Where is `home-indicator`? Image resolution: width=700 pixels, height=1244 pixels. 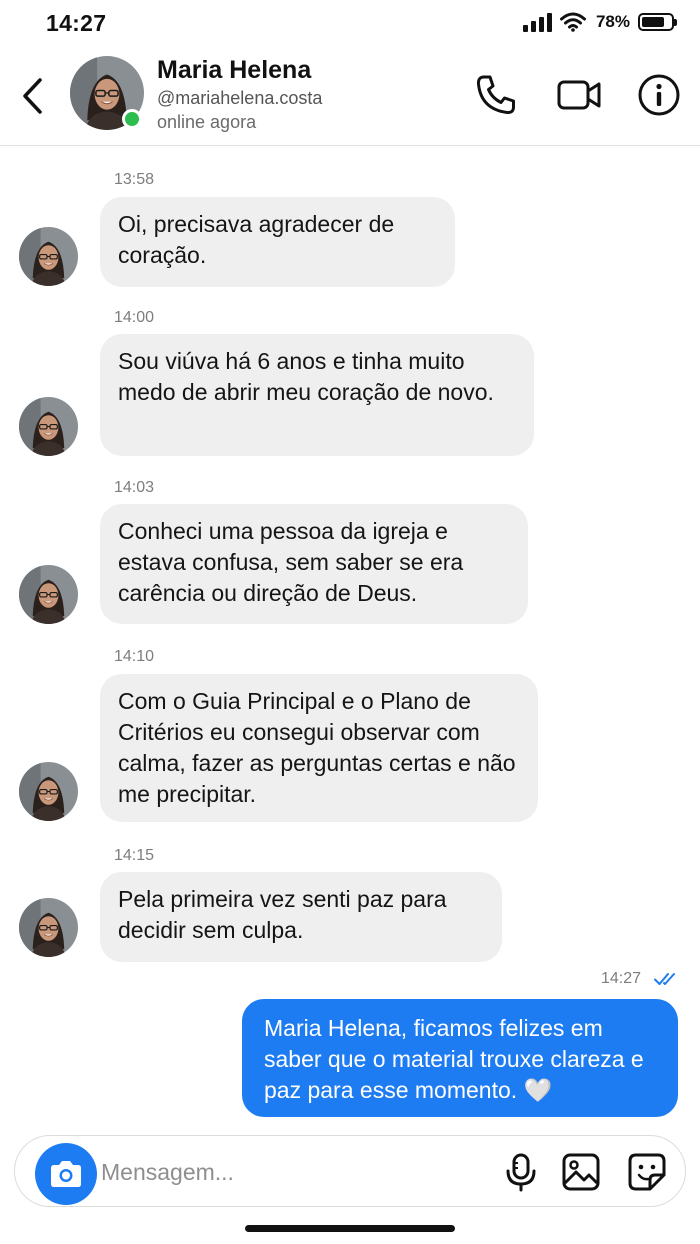
home-indicator is located at coordinates (350, 1228).